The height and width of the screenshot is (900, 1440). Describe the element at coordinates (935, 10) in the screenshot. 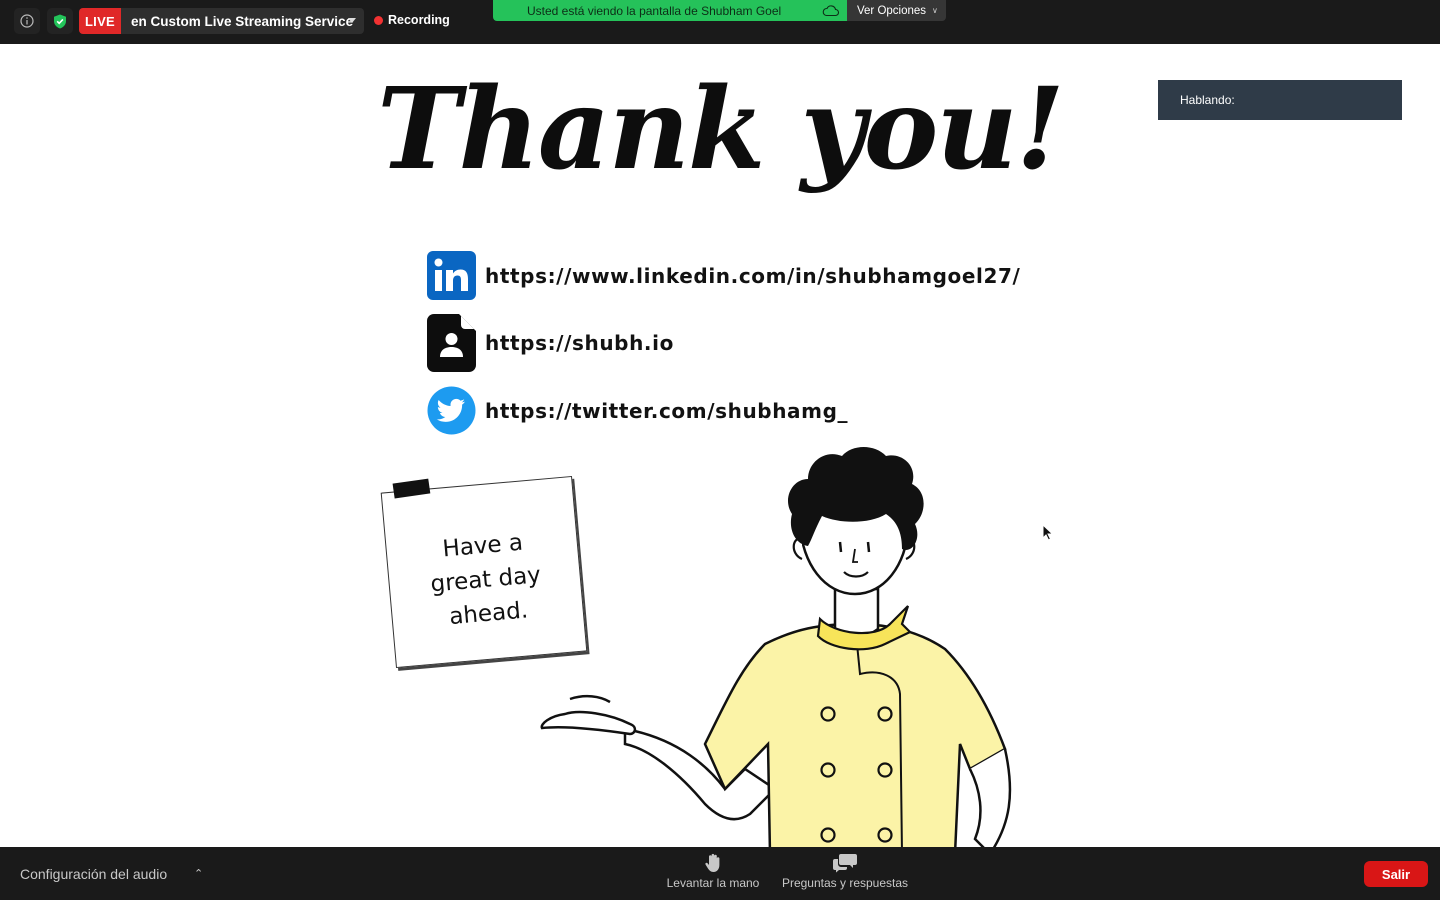

I see `chevron-down-icon: ∨` at that location.